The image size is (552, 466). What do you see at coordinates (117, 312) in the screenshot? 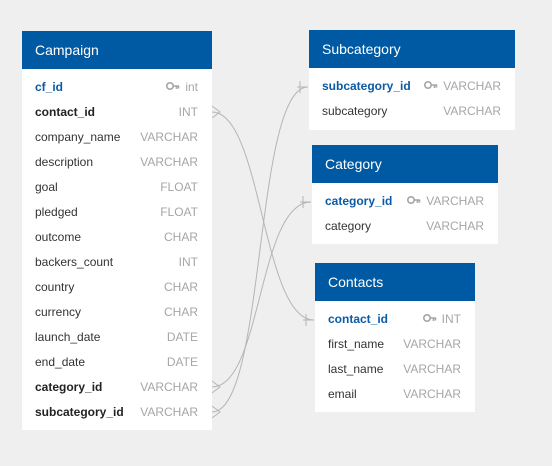
I see `table-row: currency CHAR` at bounding box center [117, 312].